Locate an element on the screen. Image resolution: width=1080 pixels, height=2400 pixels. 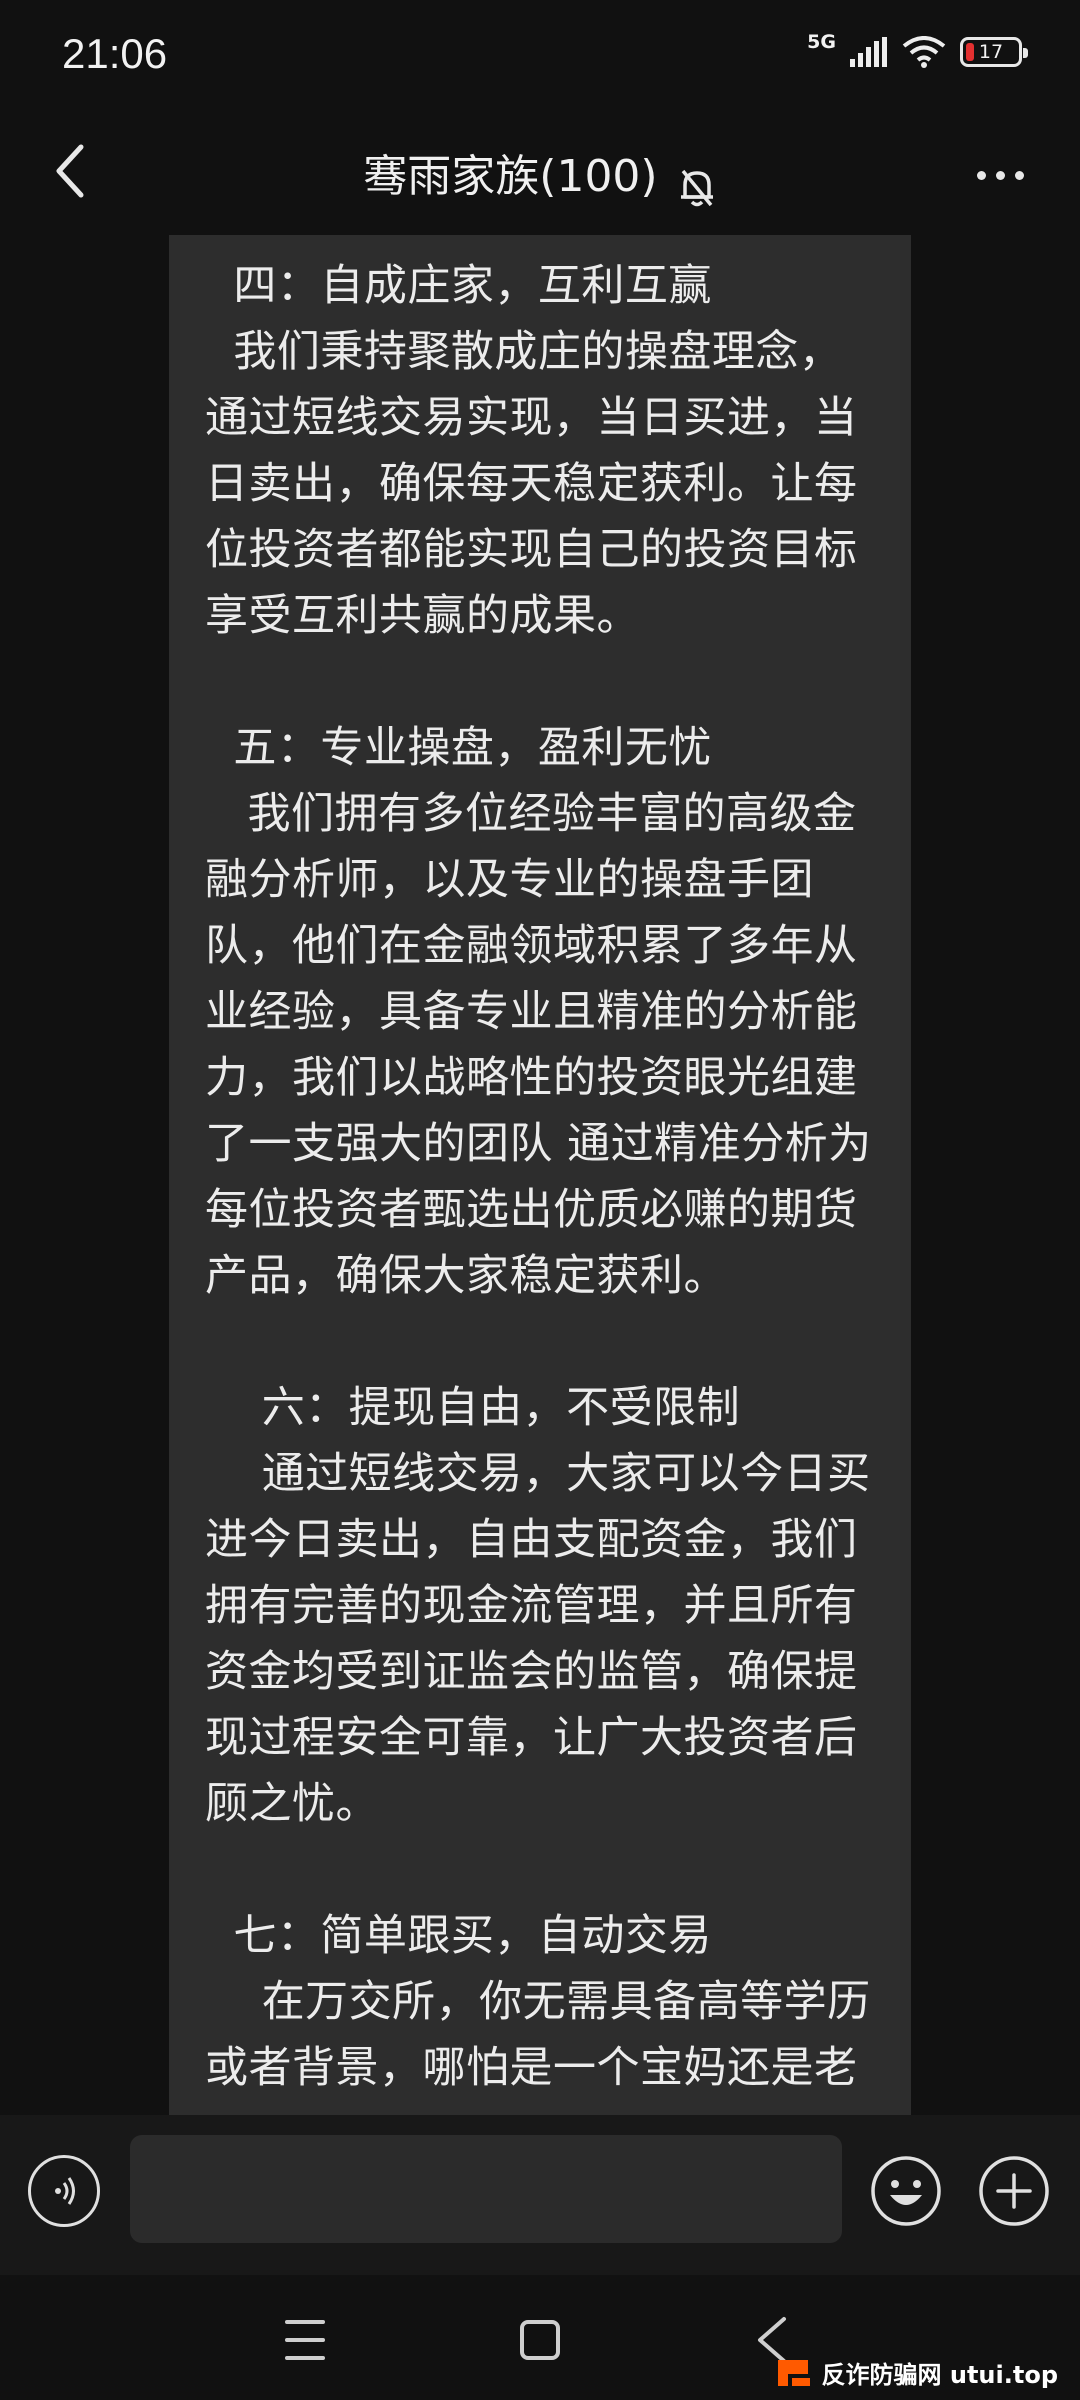
watermark-brand: 反诈防骗网 utui.top is located at coordinates (916, 2372).